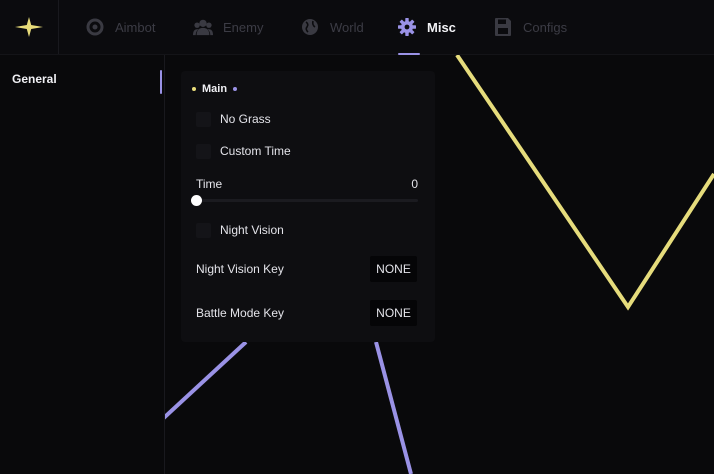  Describe the element at coordinates (194, 89) in the screenshot. I see `yellow-dot-icon` at that location.